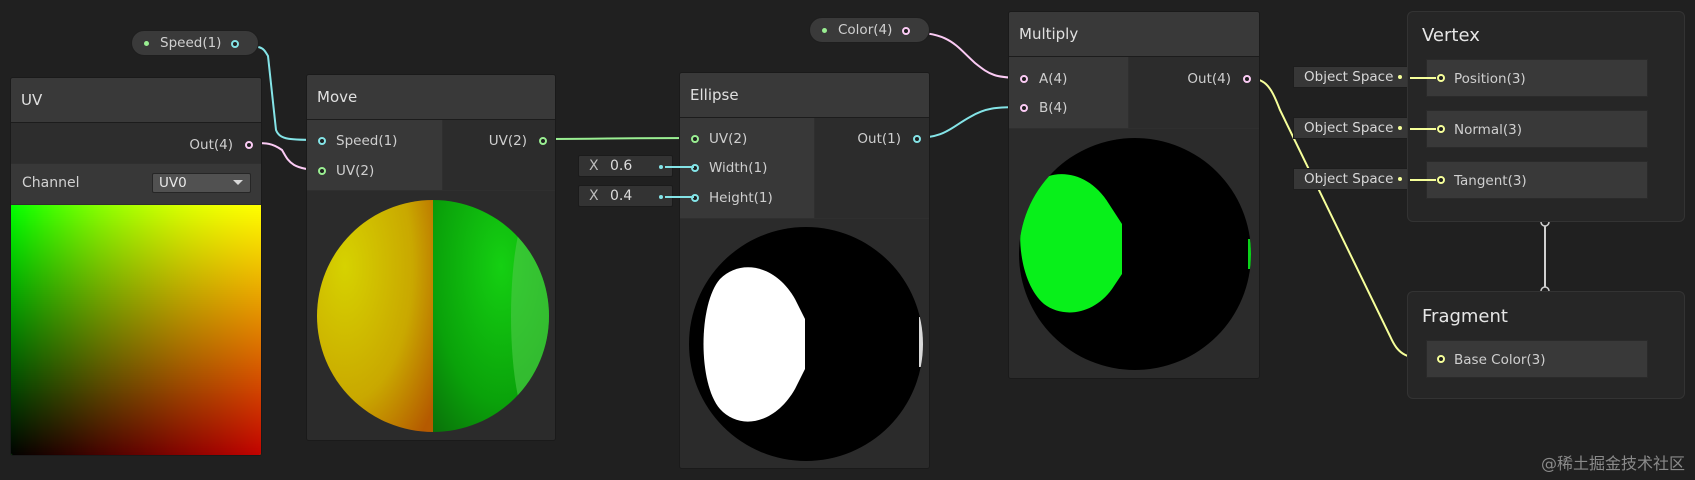 The height and width of the screenshot is (480, 1695). Describe the element at coordinates (249, 145) in the screenshot. I see `uv-out-port` at that location.